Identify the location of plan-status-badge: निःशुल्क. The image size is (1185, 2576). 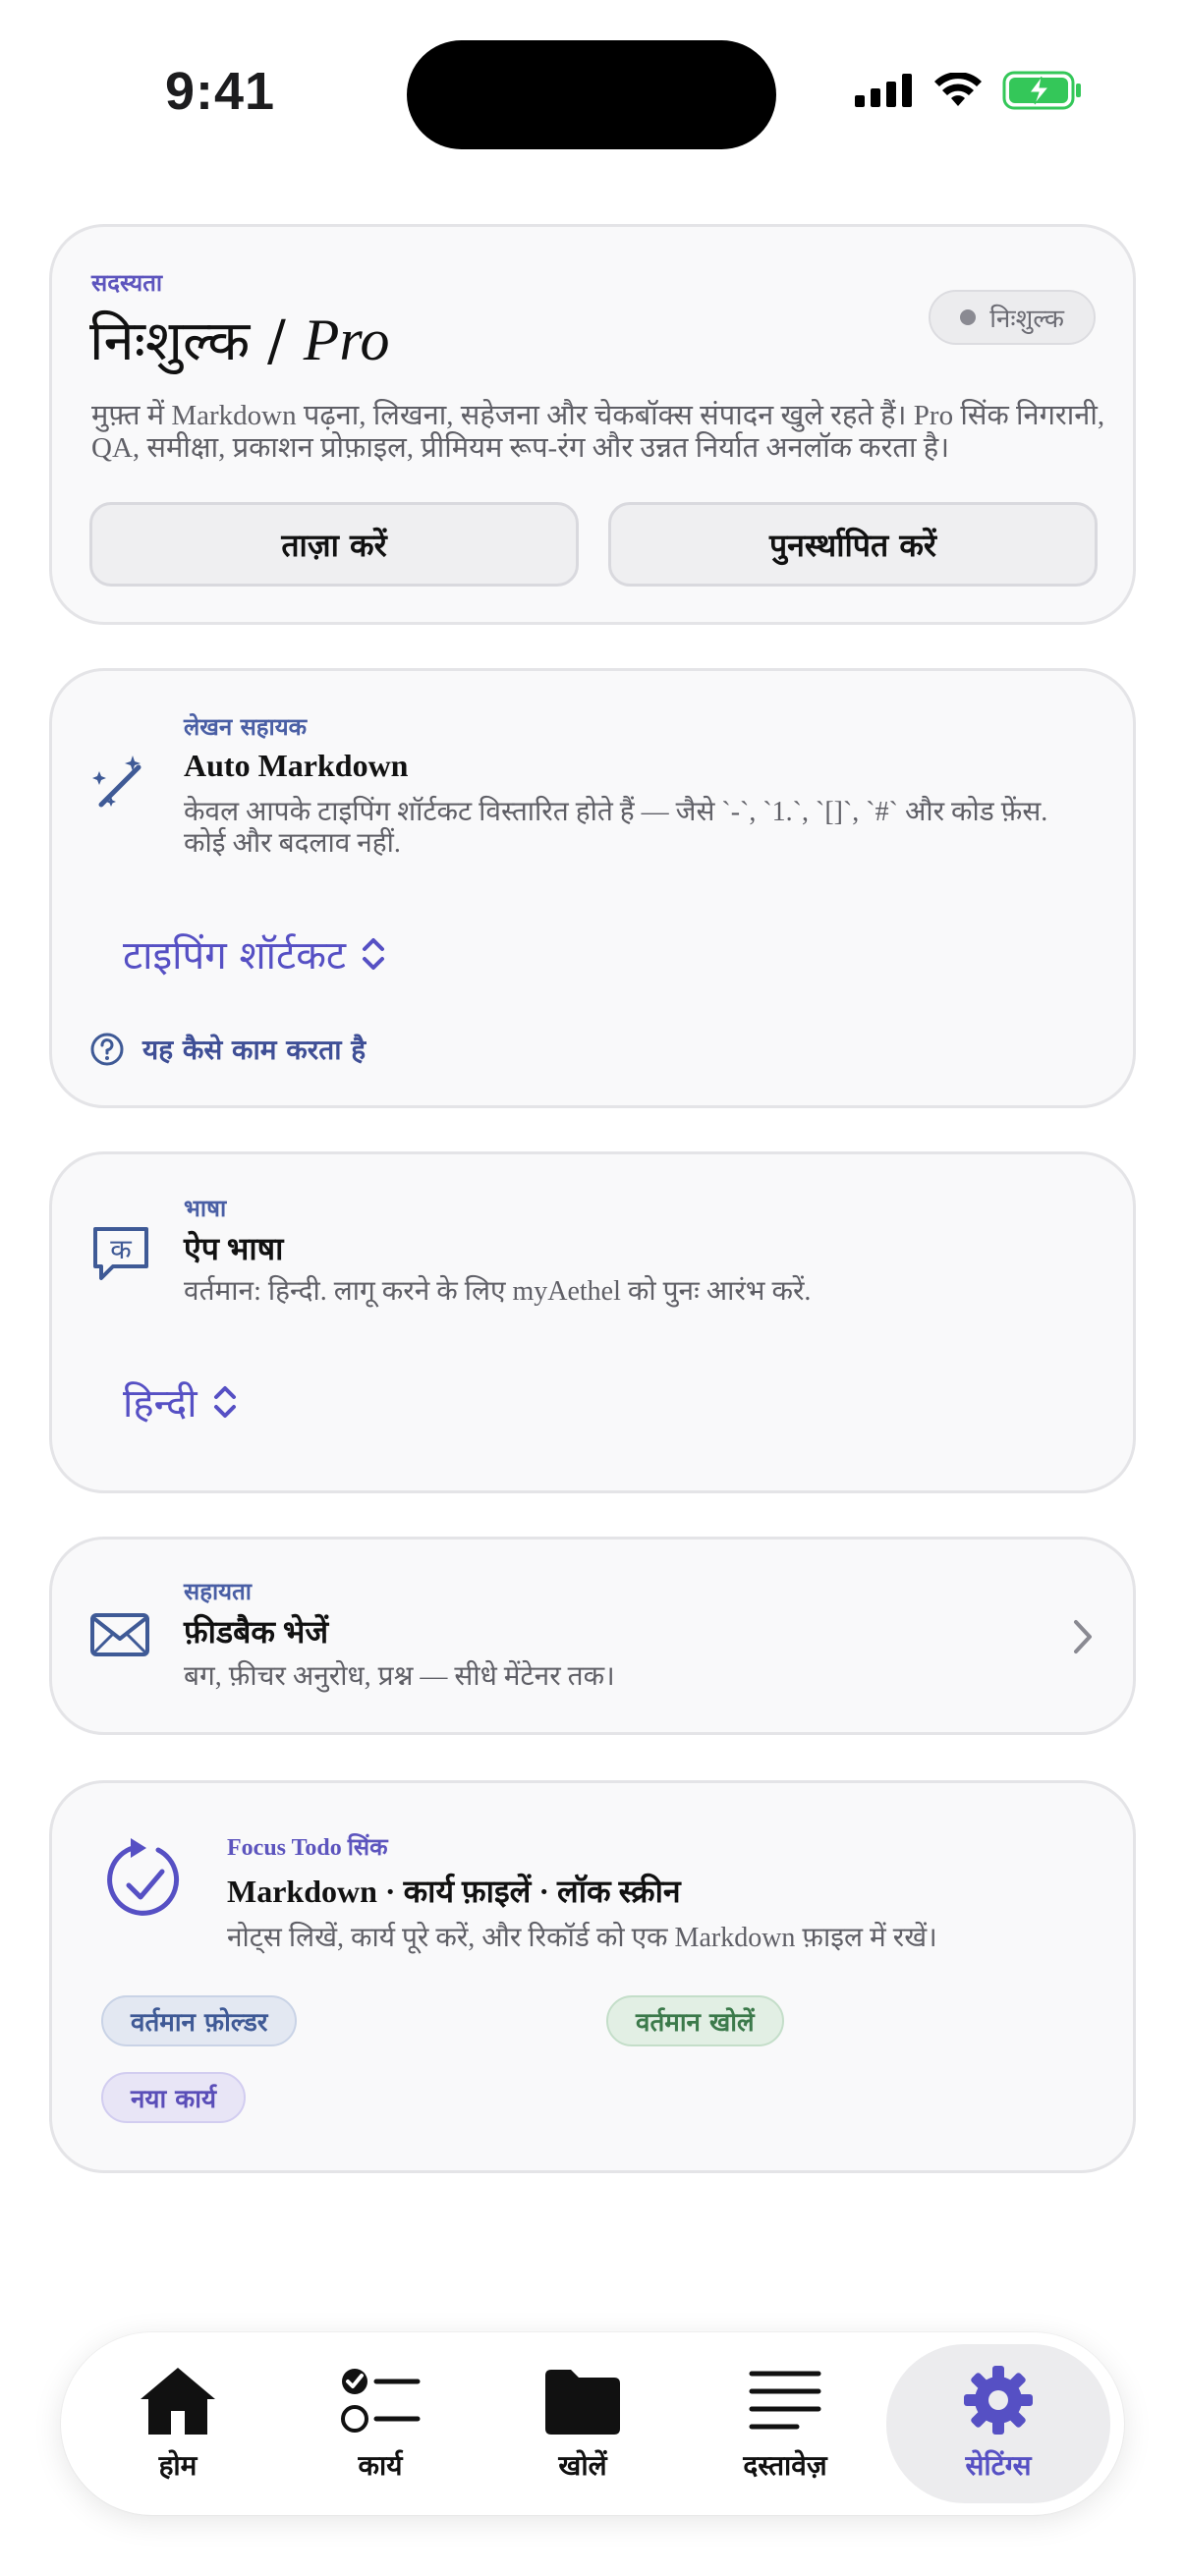
(1013, 317).